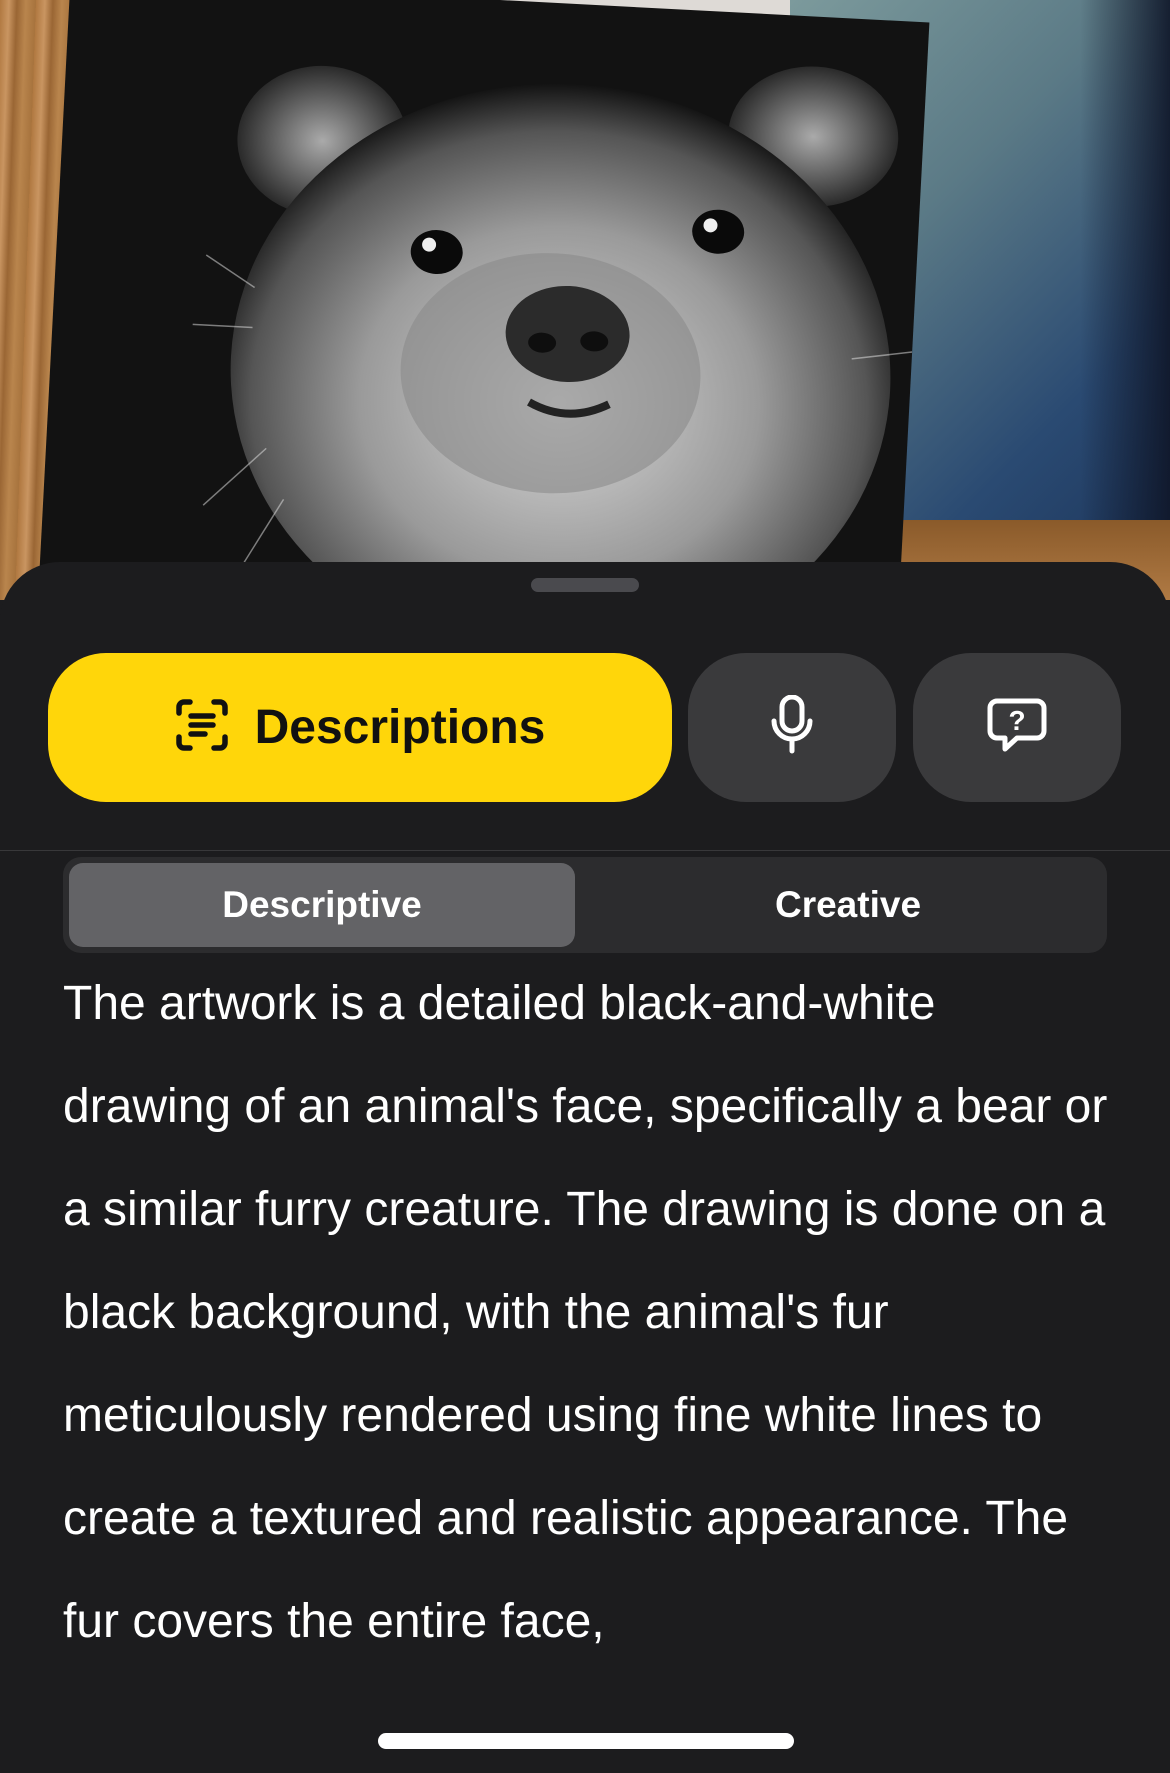 This screenshot has width=1170, height=1773. I want to click on microphone-icon, so click(792, 727).